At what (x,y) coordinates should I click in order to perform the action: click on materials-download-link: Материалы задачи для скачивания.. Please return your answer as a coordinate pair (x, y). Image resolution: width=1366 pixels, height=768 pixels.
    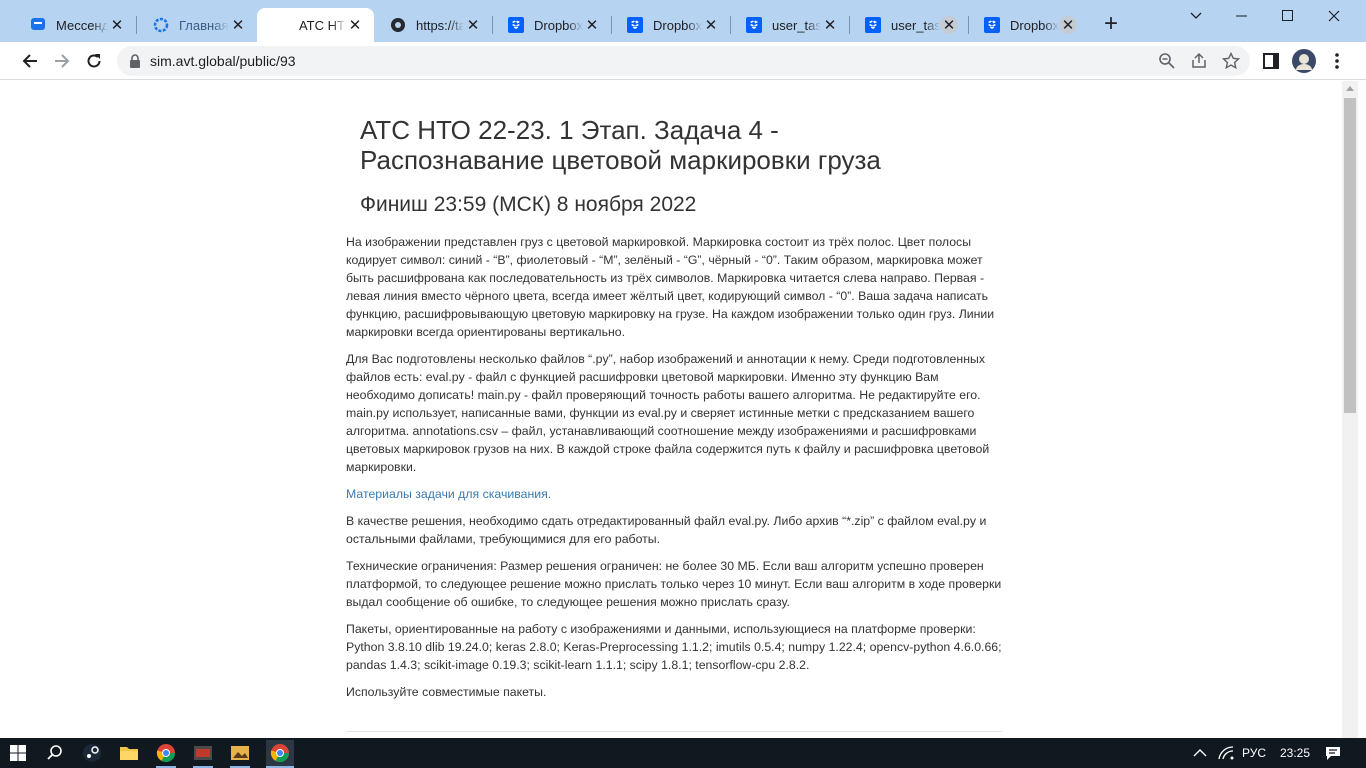
    Looking at the image, I should click on (448, 494).